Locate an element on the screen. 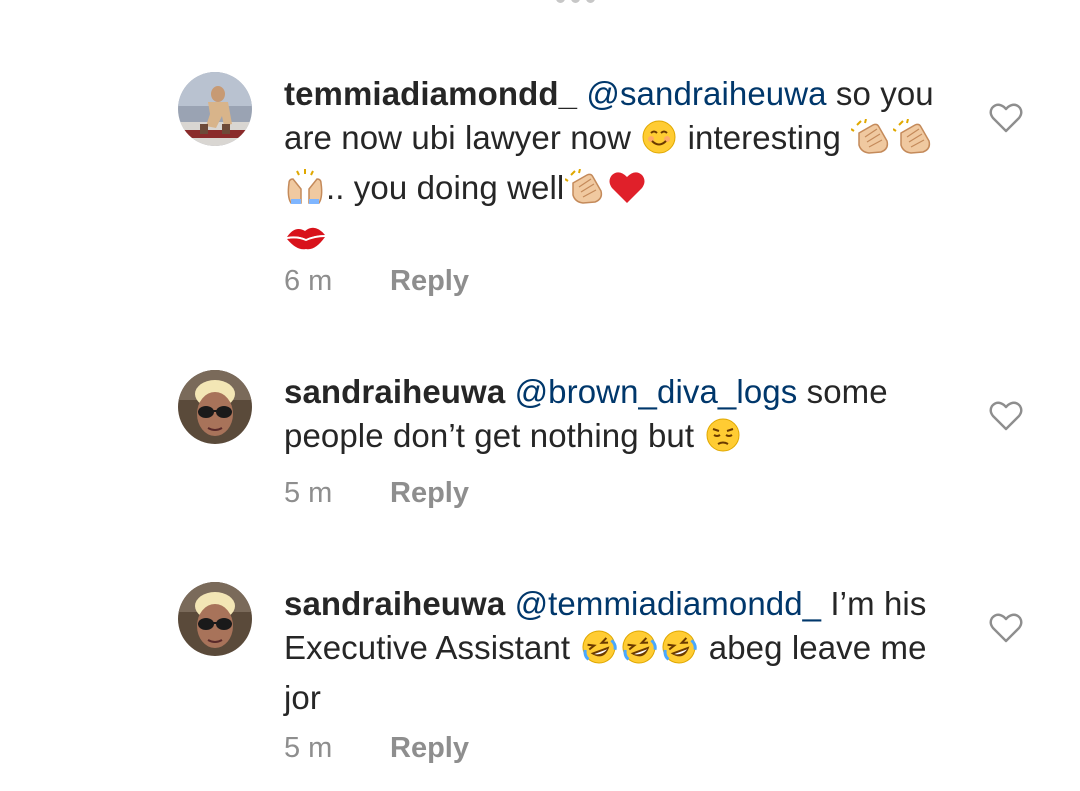 The height and width of the screenshot is (791, 1080). comment-meta: 6 m Reply is located at coordinates (376, 281).